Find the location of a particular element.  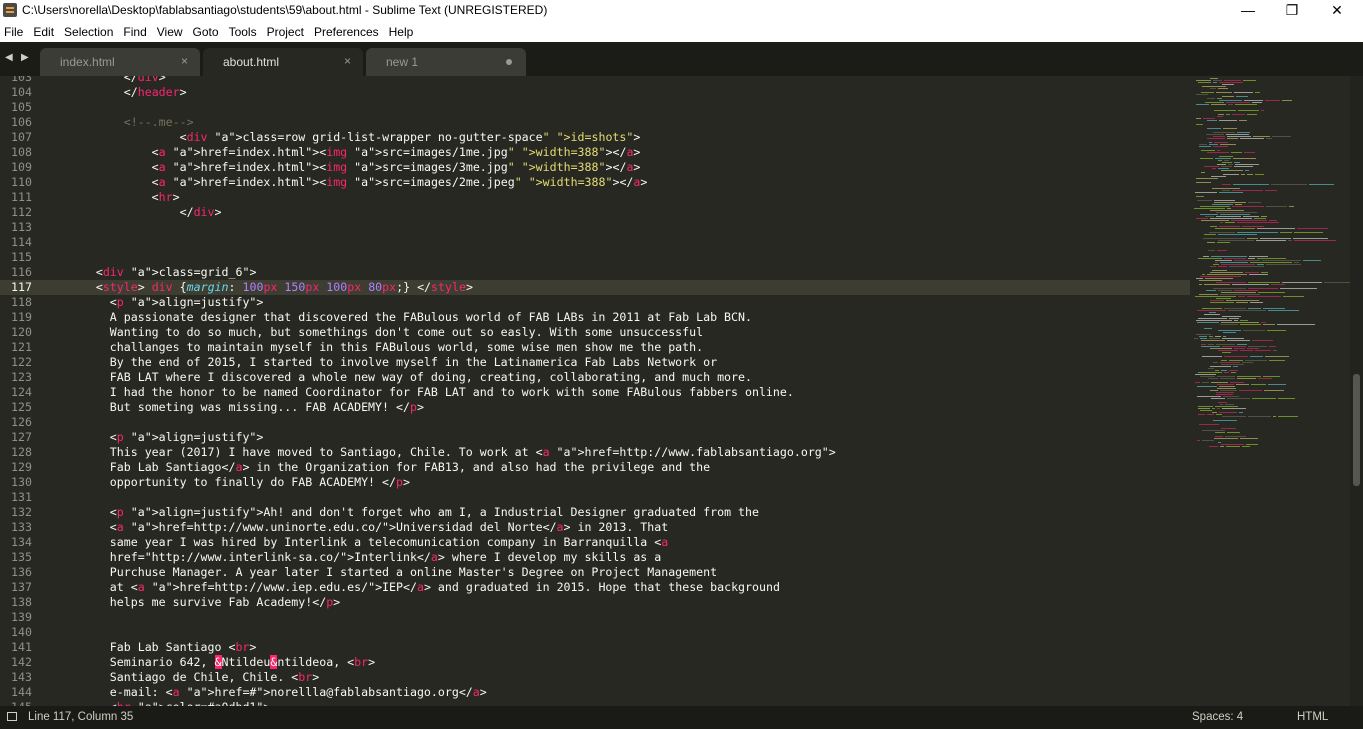

menu-preferences: Preferences is located at coordinates (346, 32).